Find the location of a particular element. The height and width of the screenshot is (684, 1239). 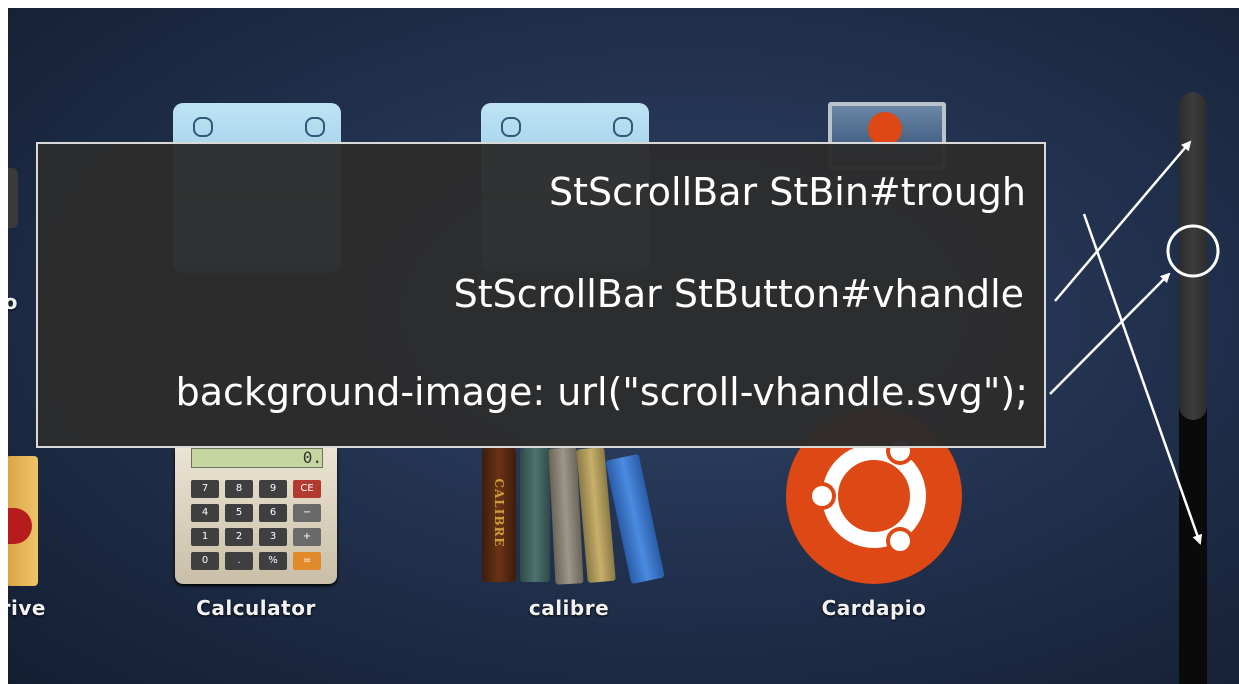

arrow-to-trough-bottom is located at coordinates (1142, 379).